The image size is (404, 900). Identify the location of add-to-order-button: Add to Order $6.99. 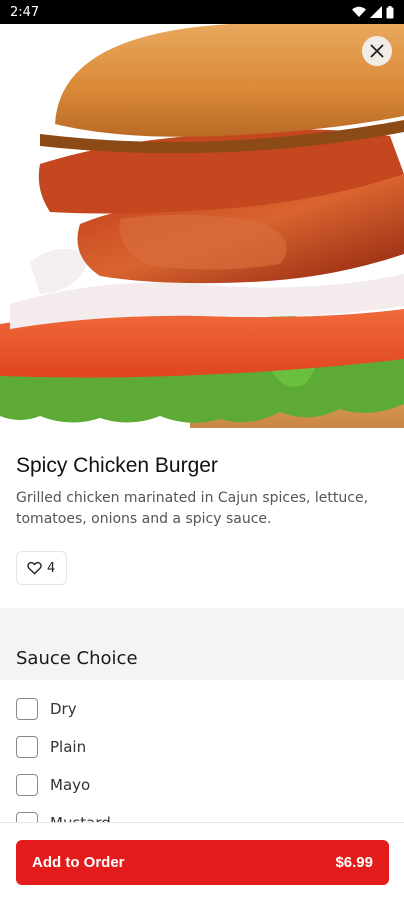
(202, 862).